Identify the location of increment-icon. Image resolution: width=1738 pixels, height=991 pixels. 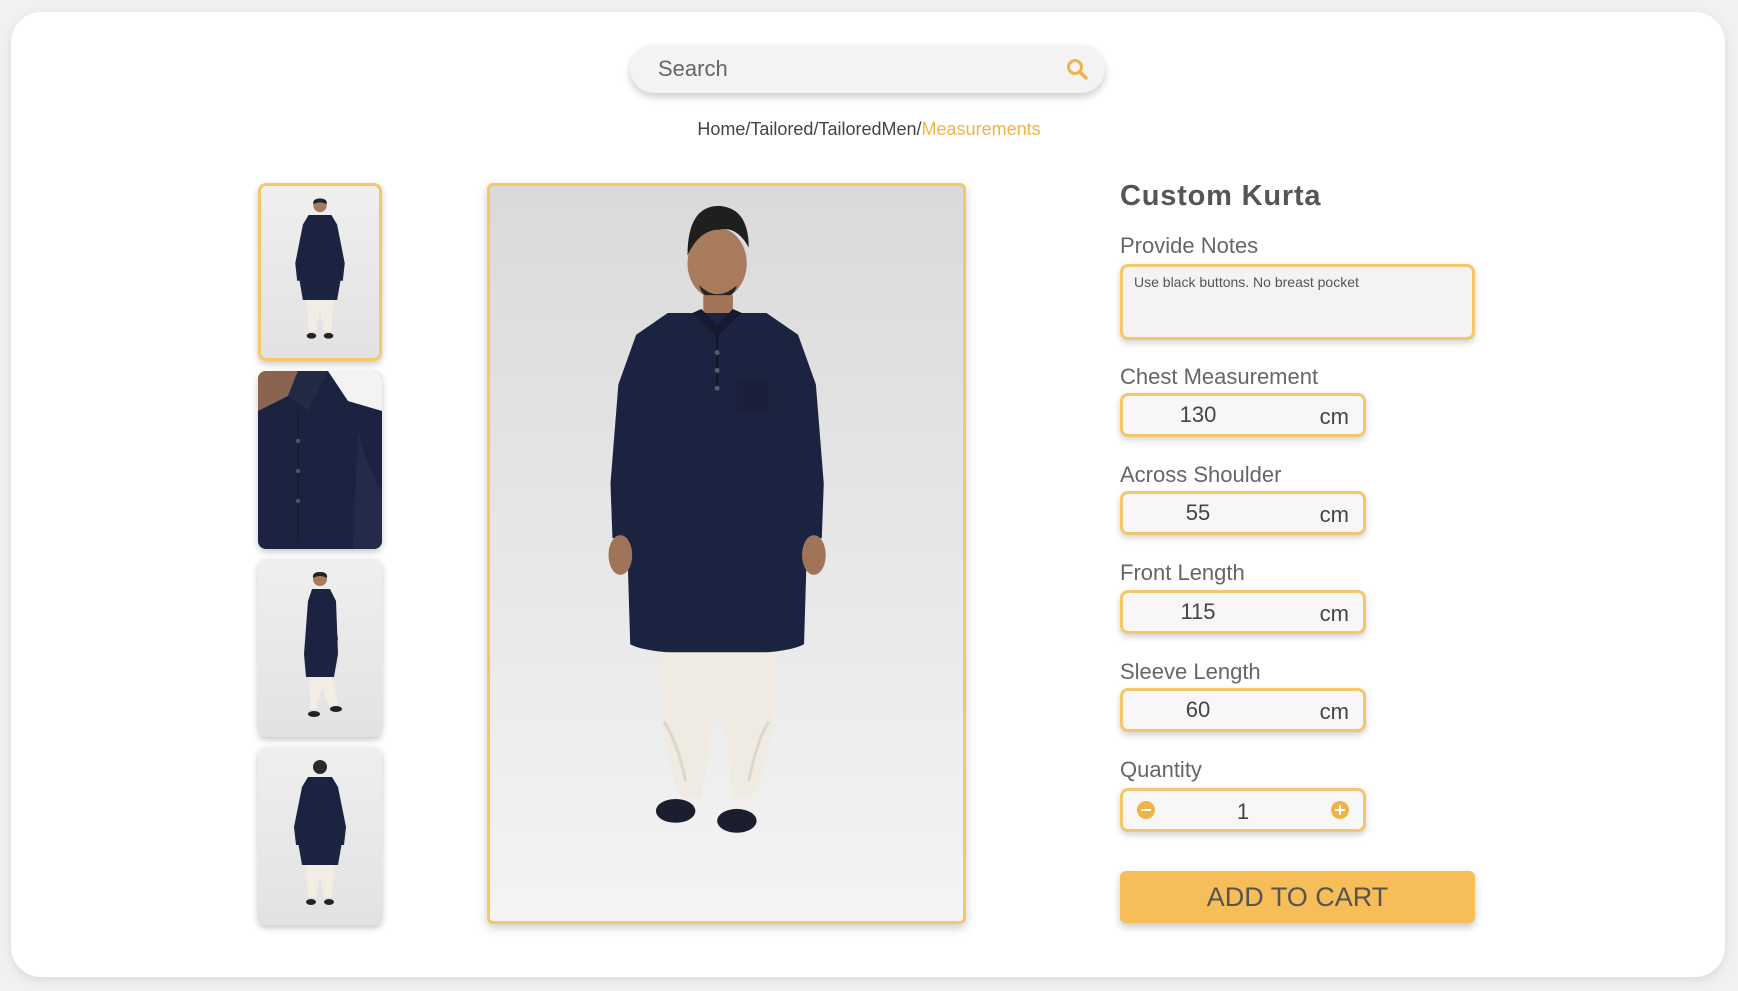
(1340, 810).